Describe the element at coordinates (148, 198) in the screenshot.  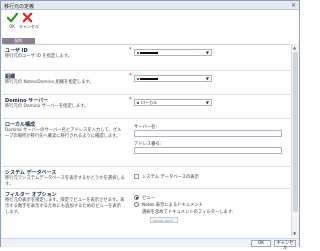
I see `radio-view-label: ビュー` at that location.